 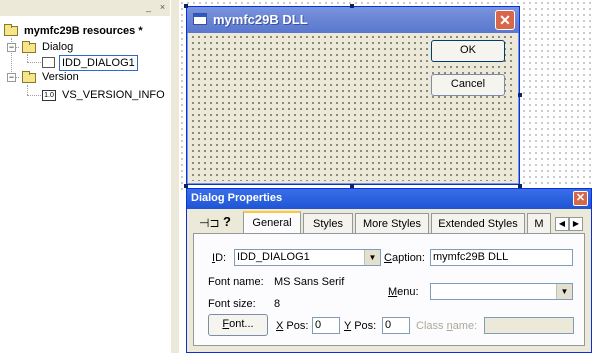 I want to click on caption-field: mymfc29B DLL, so click(x=501, y=257).